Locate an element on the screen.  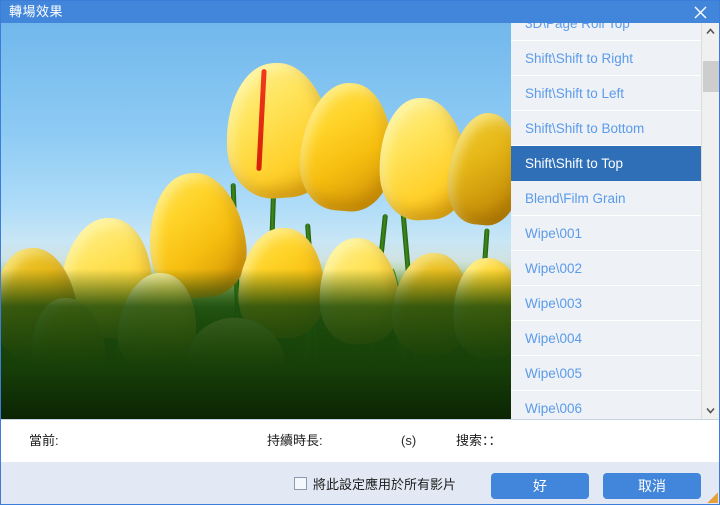
effects-list-item-label: Wipe\001 is located at coordinates (554, 233).